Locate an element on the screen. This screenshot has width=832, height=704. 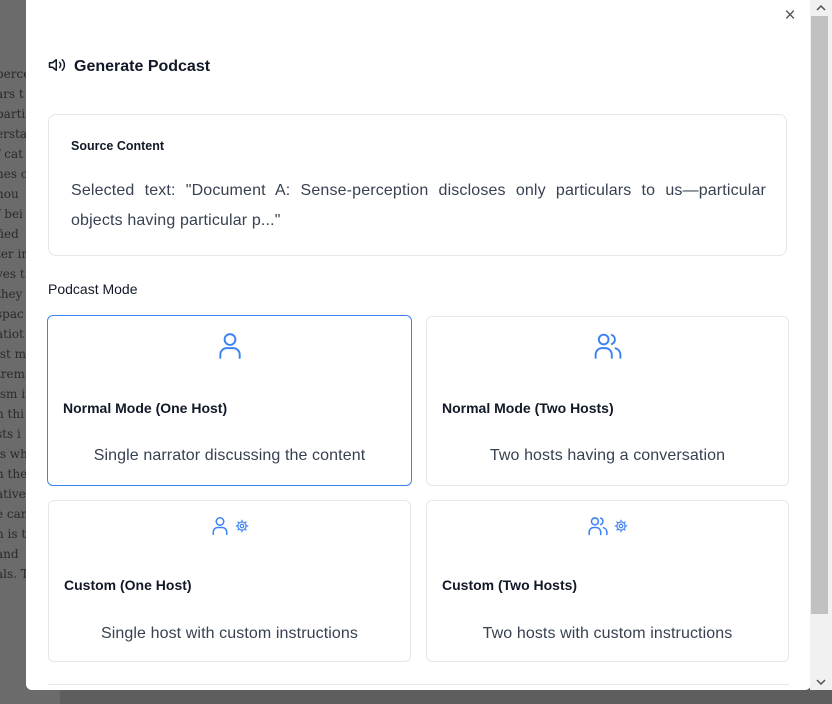
dialog-header: Generate Podcast is located at coordinates (129, 67).